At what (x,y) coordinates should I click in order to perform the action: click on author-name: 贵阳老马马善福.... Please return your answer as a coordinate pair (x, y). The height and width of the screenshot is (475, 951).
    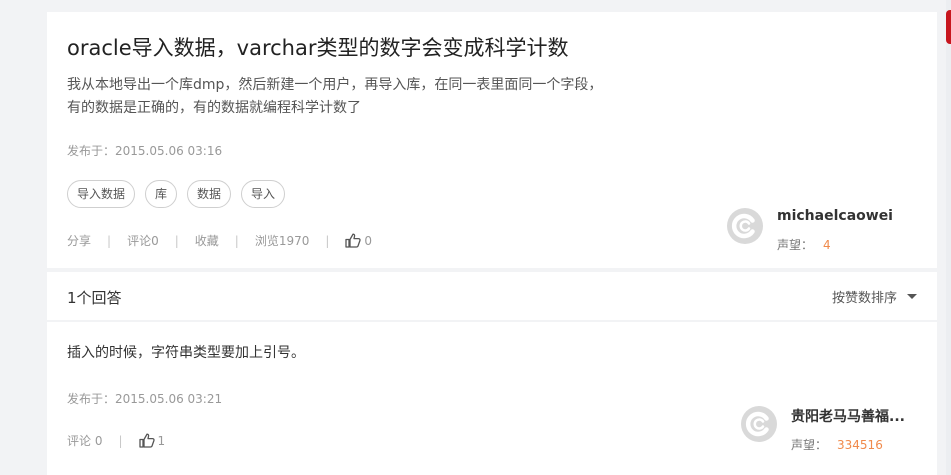
    Looking at the image, I should click on (848, 416).